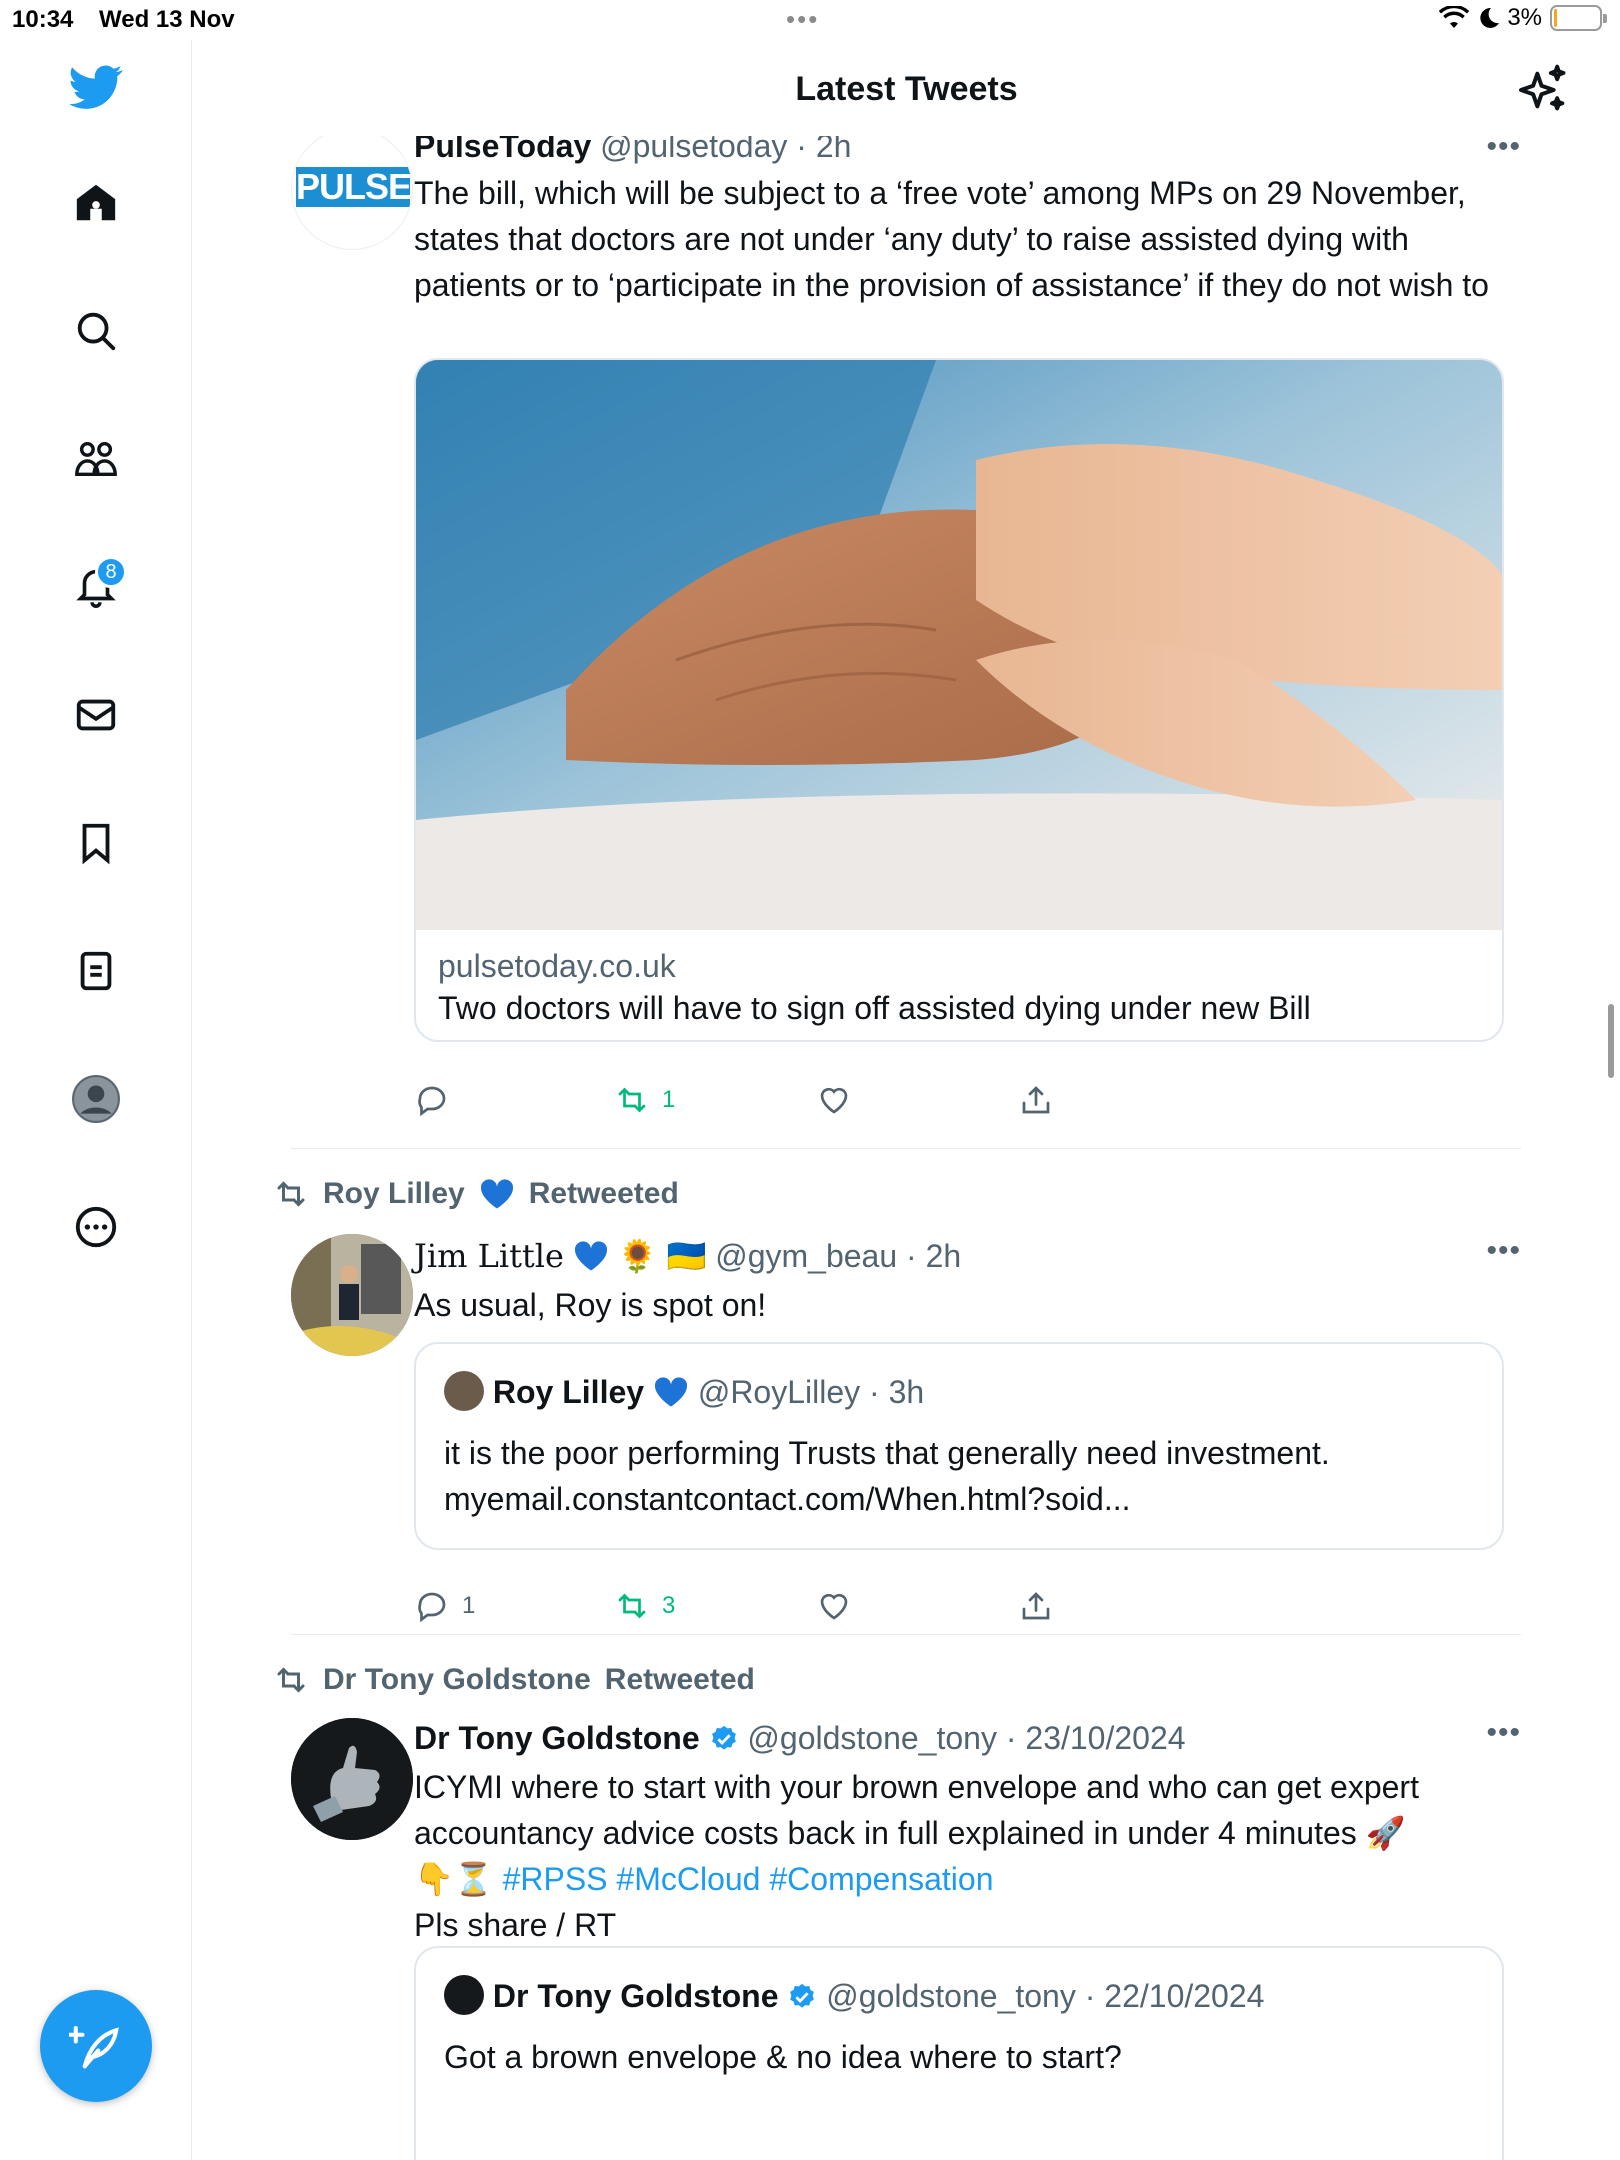 This screenshot has height=2160, width=1620. Describe the element at coordinates (679, 1679) in the screenshot. I see `retweeted-label: Retweeted` at that location.